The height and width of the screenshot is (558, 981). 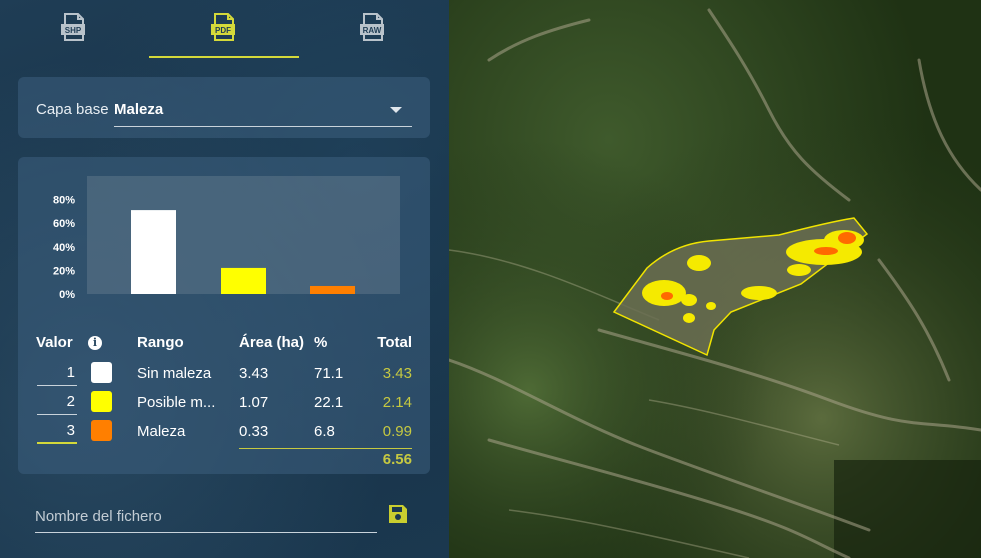 What do you see at coordinates (64, 201) in the screenshot?
I see `y-tick-label: 80%` at bounding box center [64, 201].